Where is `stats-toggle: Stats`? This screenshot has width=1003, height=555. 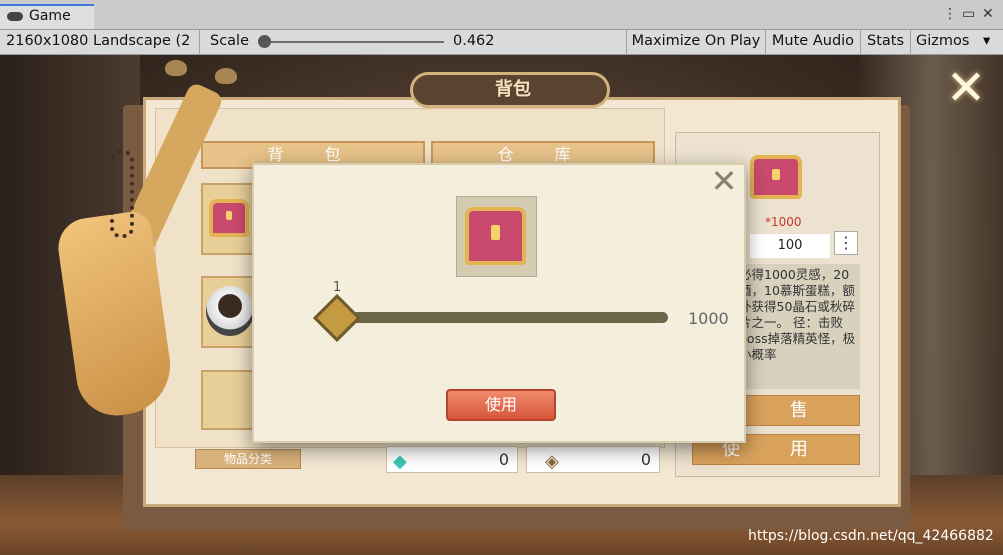 stats-toggle: Stats is located at coordinates (886, 42).